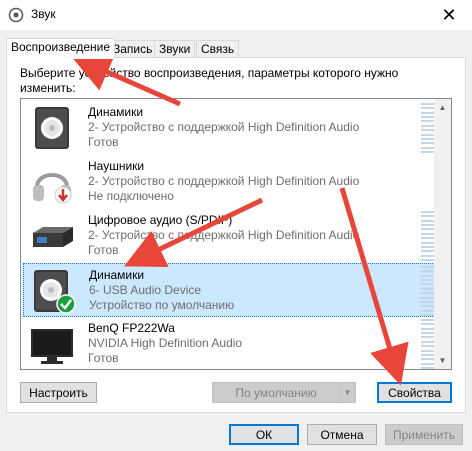 The height and width of the screenshot is (451, 472). What do you see at coordinates (160, 220) in the screenshot?
I see `device-name: Цифровое аудио (S/PDIF)` at bounding box center [160, 220].